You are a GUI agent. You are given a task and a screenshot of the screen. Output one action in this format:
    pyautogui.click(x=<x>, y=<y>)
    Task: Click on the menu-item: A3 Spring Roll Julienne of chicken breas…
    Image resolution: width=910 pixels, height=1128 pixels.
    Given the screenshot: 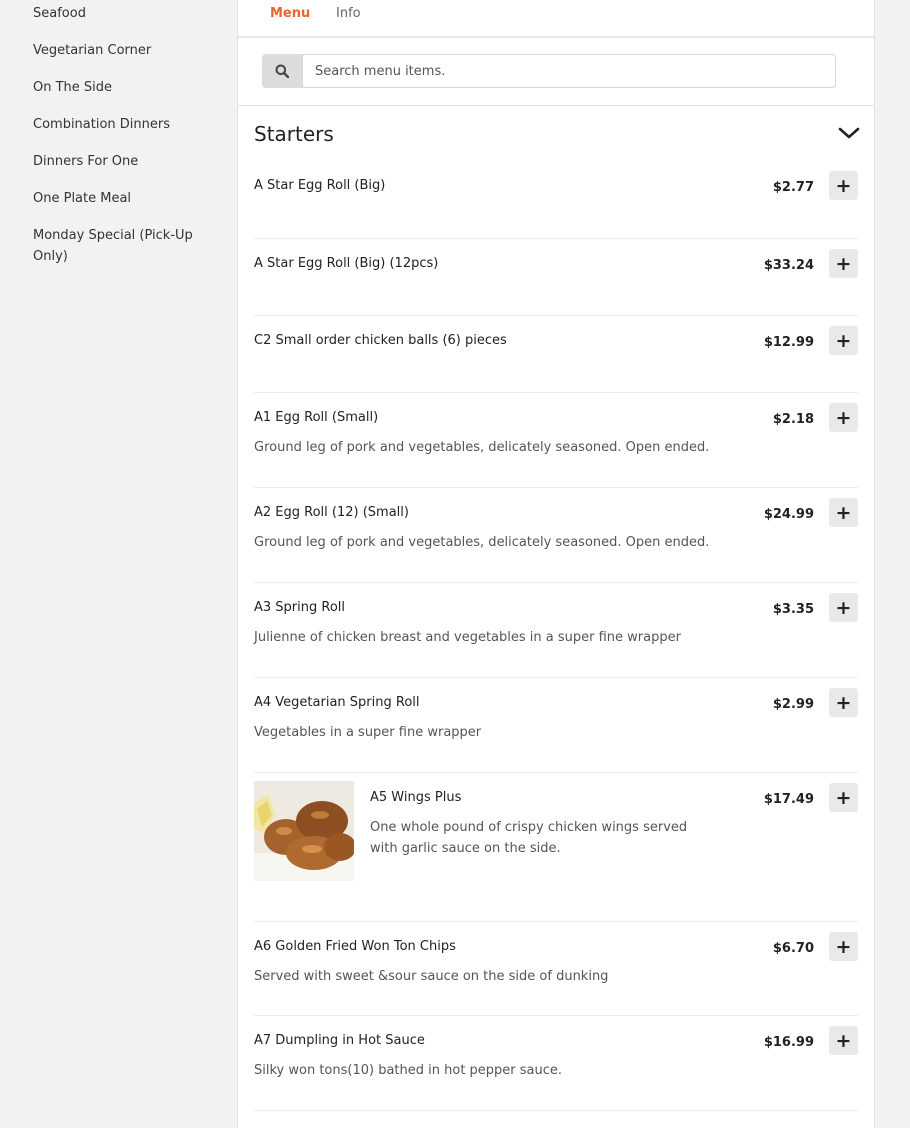 What is the action you would take?
    pyautogui.click(x=556, y=635)
    